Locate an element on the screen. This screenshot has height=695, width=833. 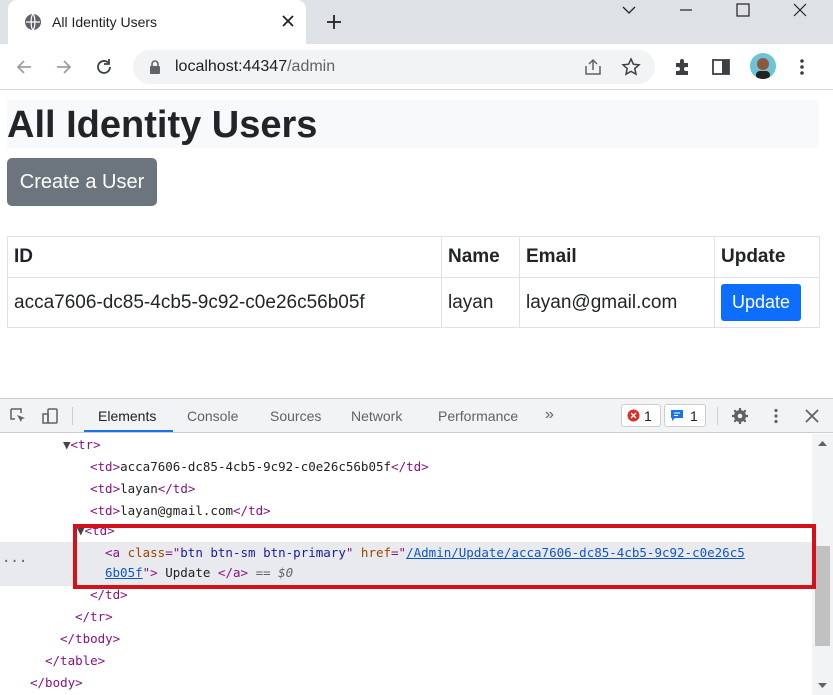
tab-title: All Identity Users is located at coordinates (105, 22).